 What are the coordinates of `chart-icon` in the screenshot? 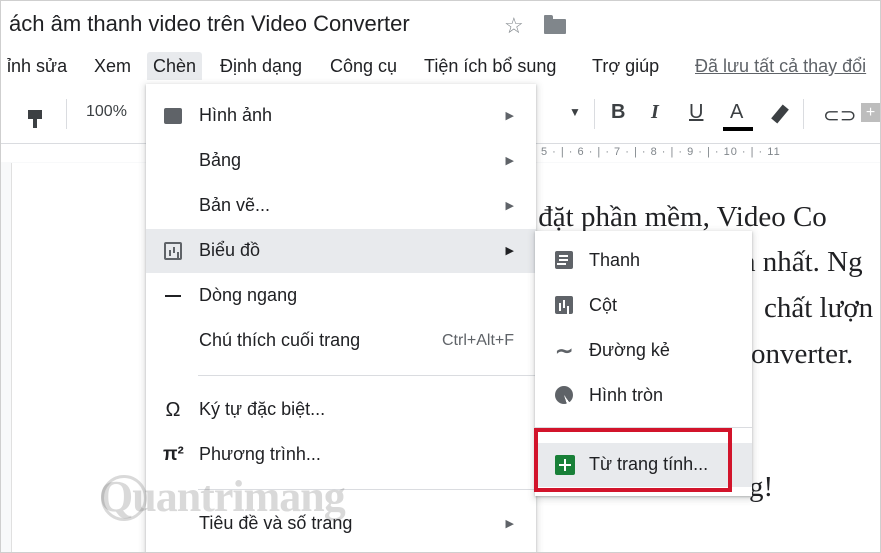 It's located at (173, 251).